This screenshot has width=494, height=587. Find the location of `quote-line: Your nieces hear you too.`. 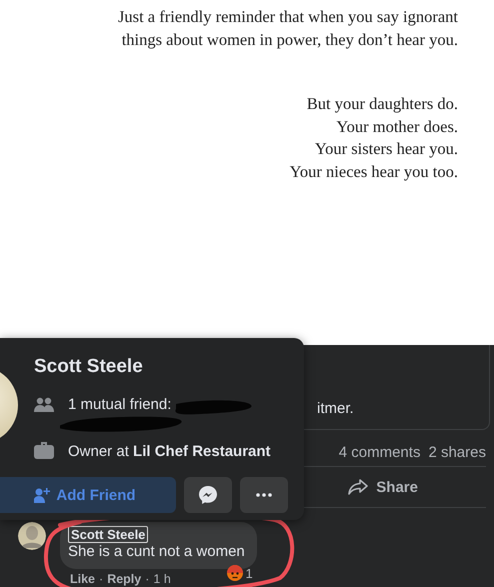

quote-line: Your nieces hear you too. is located at coordinates (374, 171).